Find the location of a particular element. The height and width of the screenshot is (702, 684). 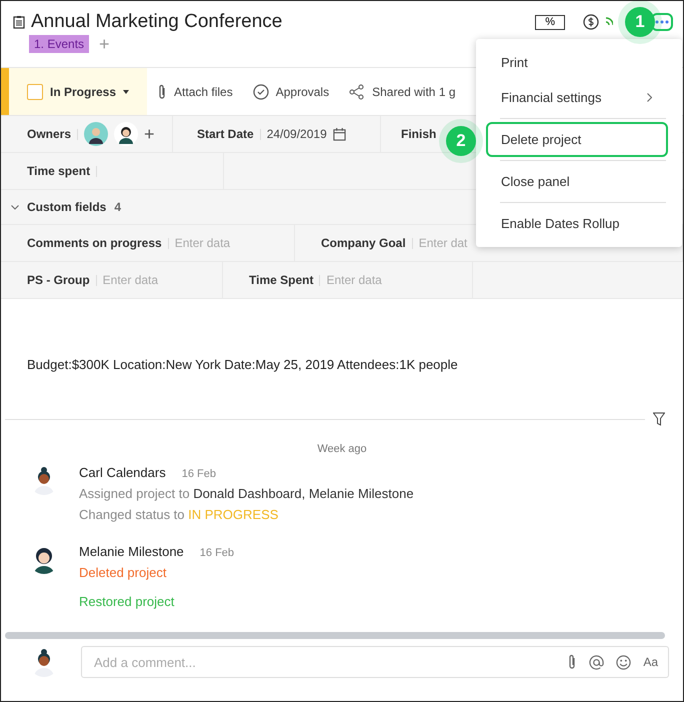

menu-item: Close panel is located at coordinates (577, 181).